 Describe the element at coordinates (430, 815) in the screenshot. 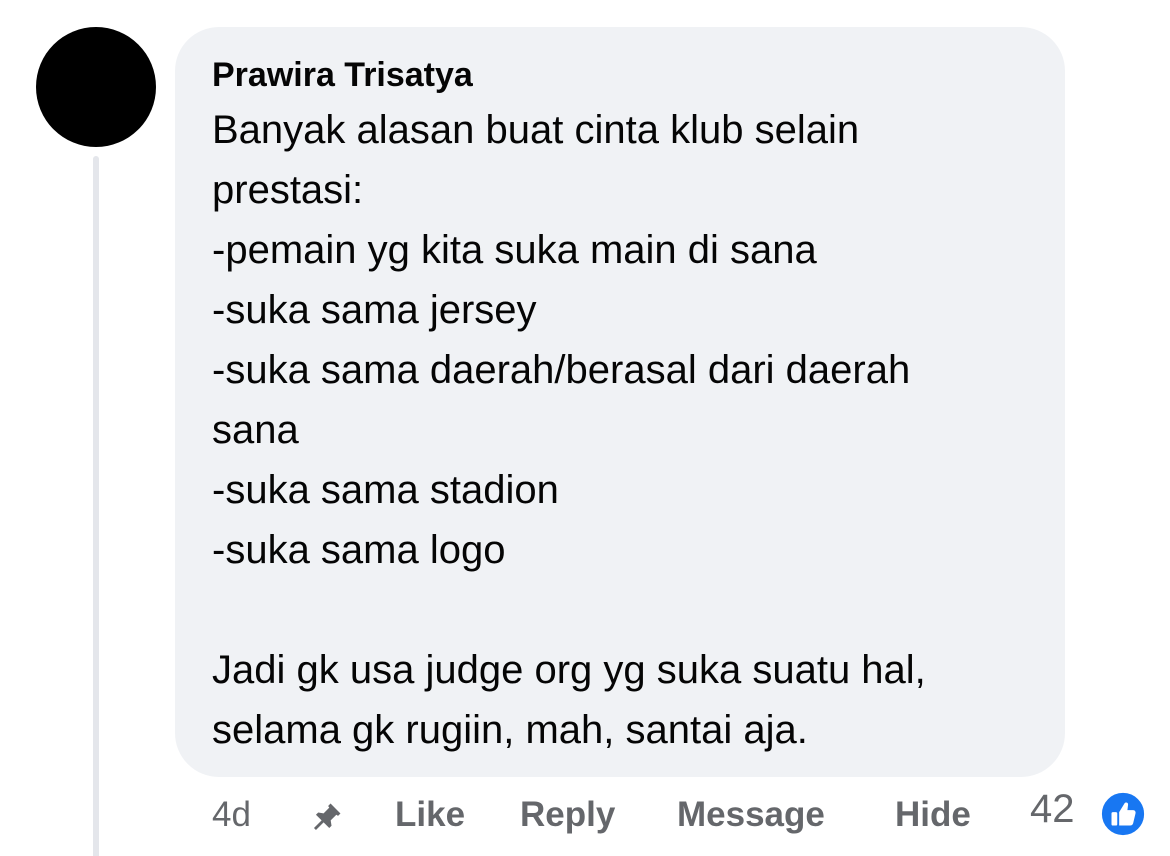

I see `like-button: Like` at that location.